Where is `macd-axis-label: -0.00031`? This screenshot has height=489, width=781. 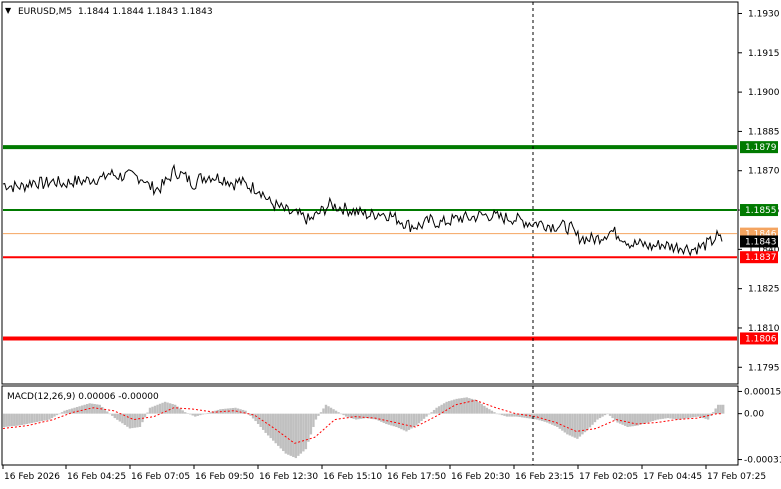
macd-axis-label: -0.00031 is located at coordinates (762, 461).